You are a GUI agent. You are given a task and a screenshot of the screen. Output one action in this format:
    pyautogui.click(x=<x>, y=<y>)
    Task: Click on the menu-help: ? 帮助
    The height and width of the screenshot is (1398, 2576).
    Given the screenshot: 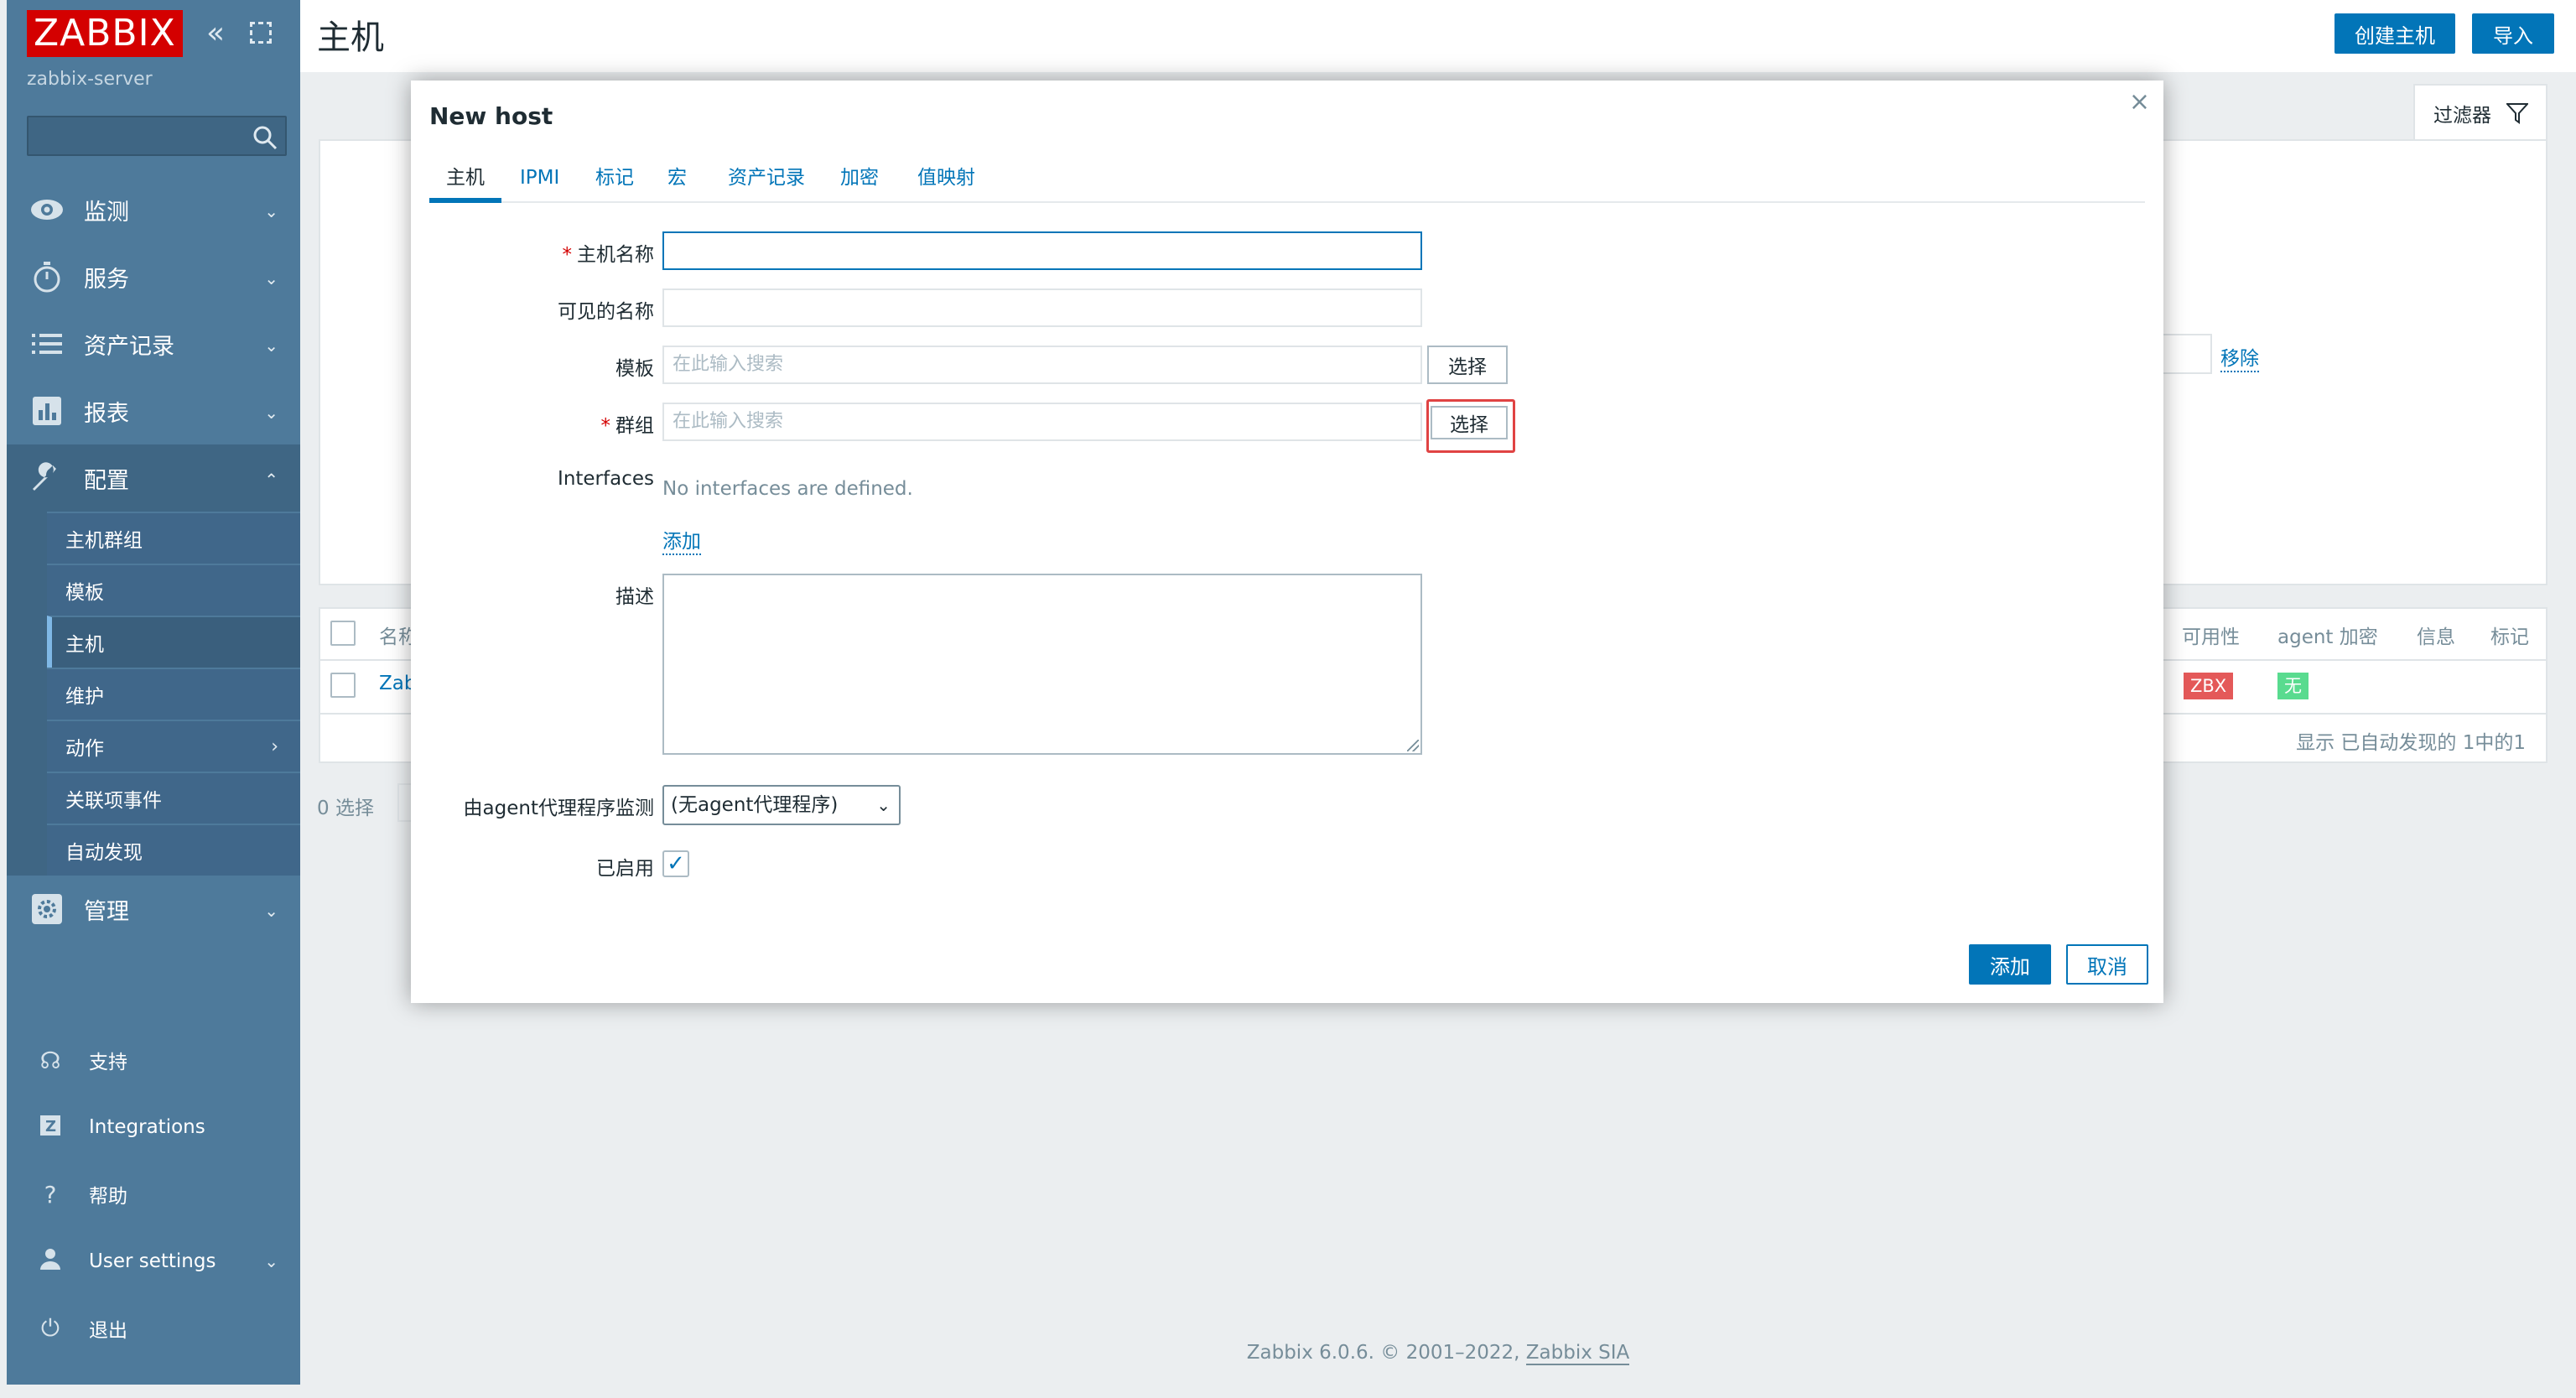 What is the action you would take?
    pyautogui.click(x=153, y=1194)
    